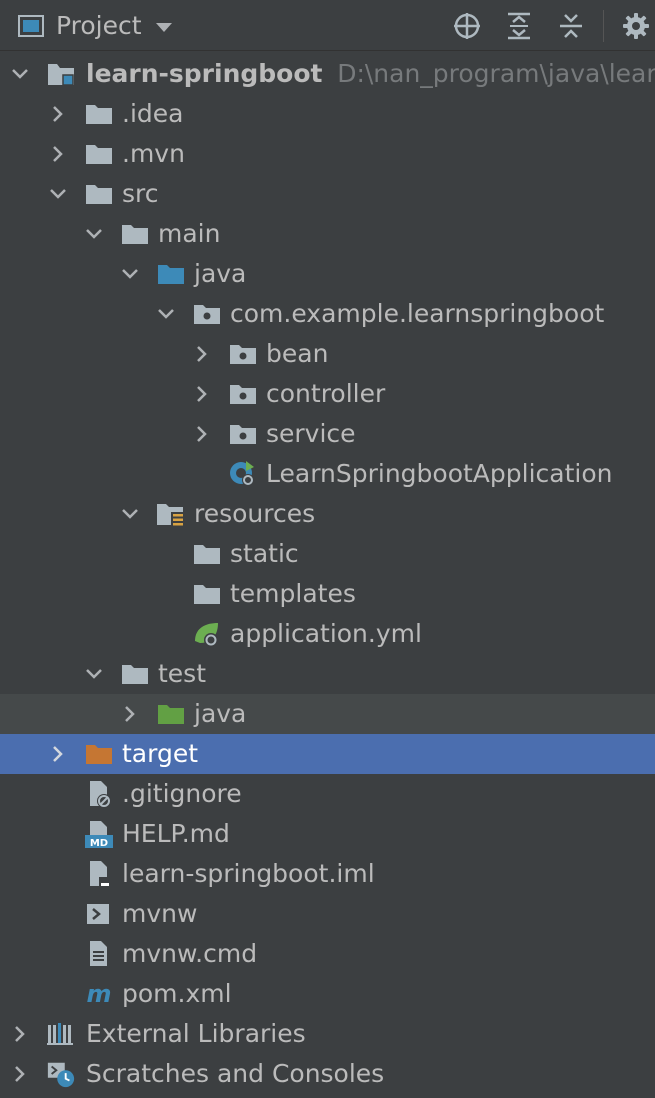 The width and height of the screenshot is (655, 1098). I want to click on tree-item-label: HELP.md, so click(176, 833).